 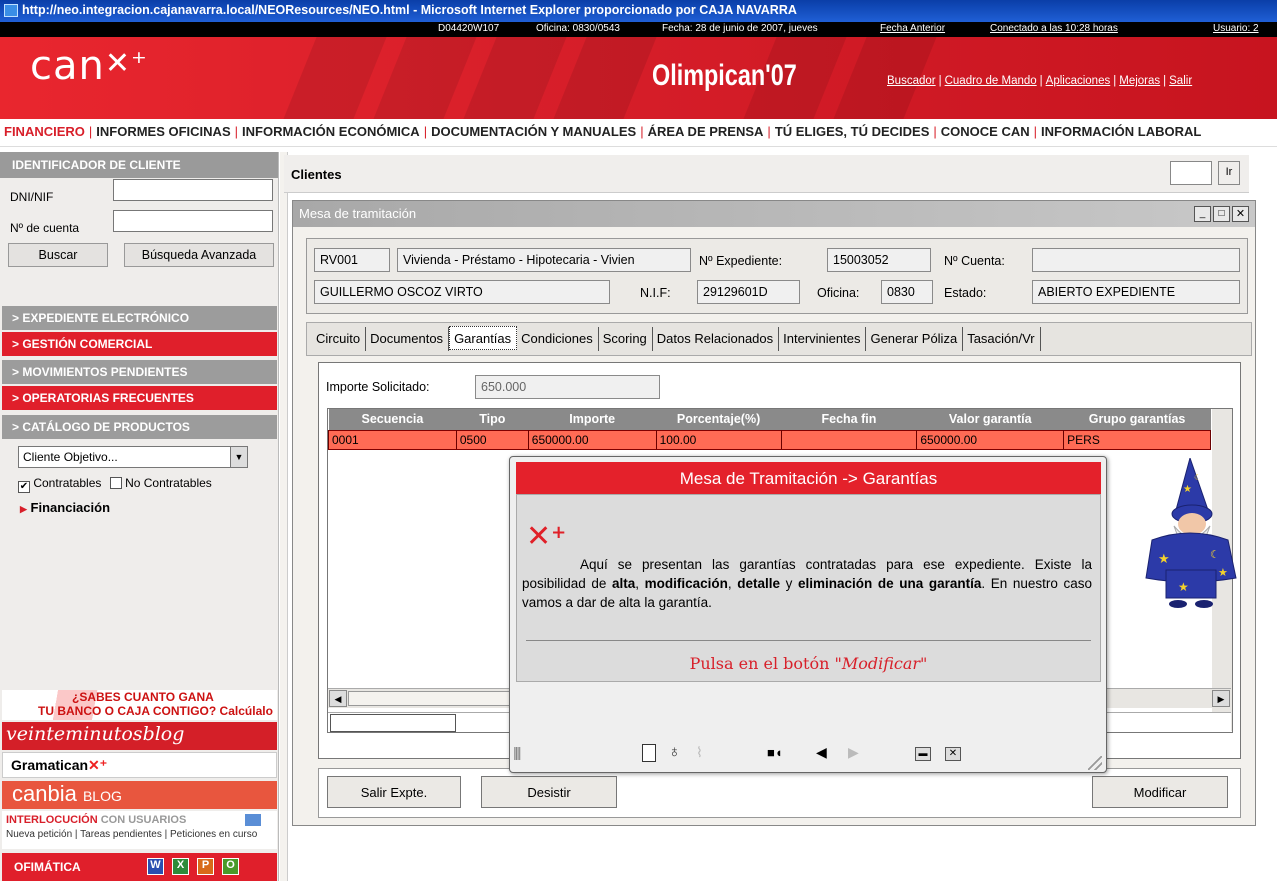 I want to click on excel-icon: X, so click(x=180, y=866).